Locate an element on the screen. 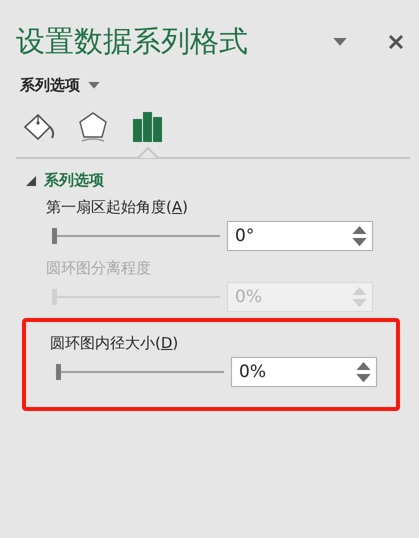  options-dropdown: 系列选项 is located at coordinates (60, 85).